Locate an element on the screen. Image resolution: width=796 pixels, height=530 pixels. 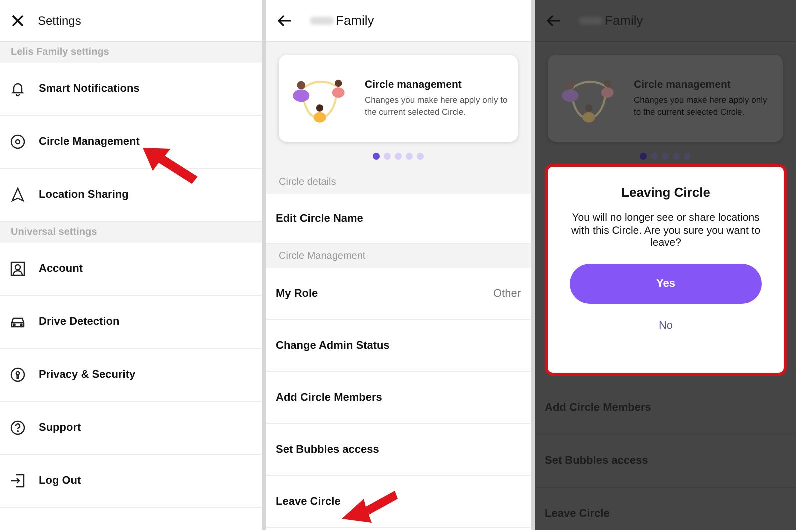
section-header: Lelis Family settings is located at coordinates (131, 52).